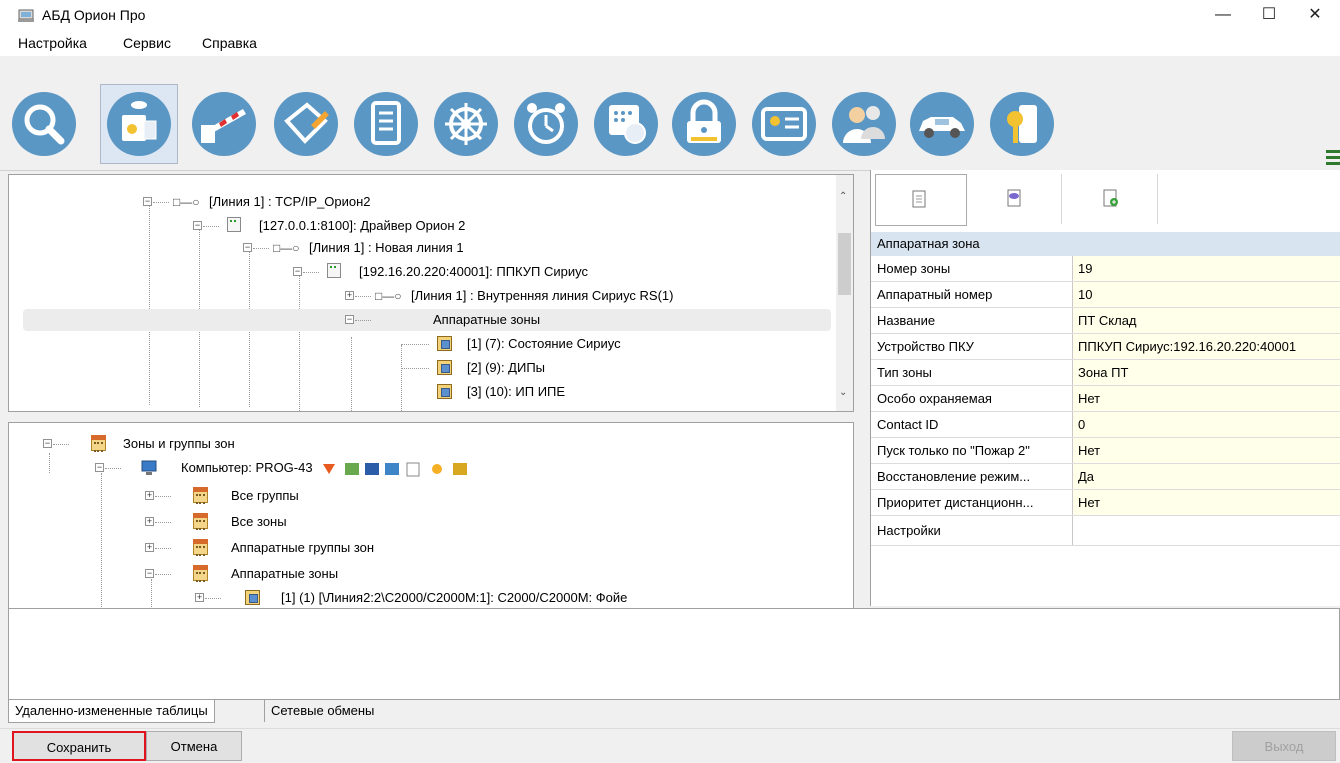 The width and height of the screenshot is (1340, 763). Describe the element at coordinates (26, 15) in the screenshot. I see `app-icon` at that location.